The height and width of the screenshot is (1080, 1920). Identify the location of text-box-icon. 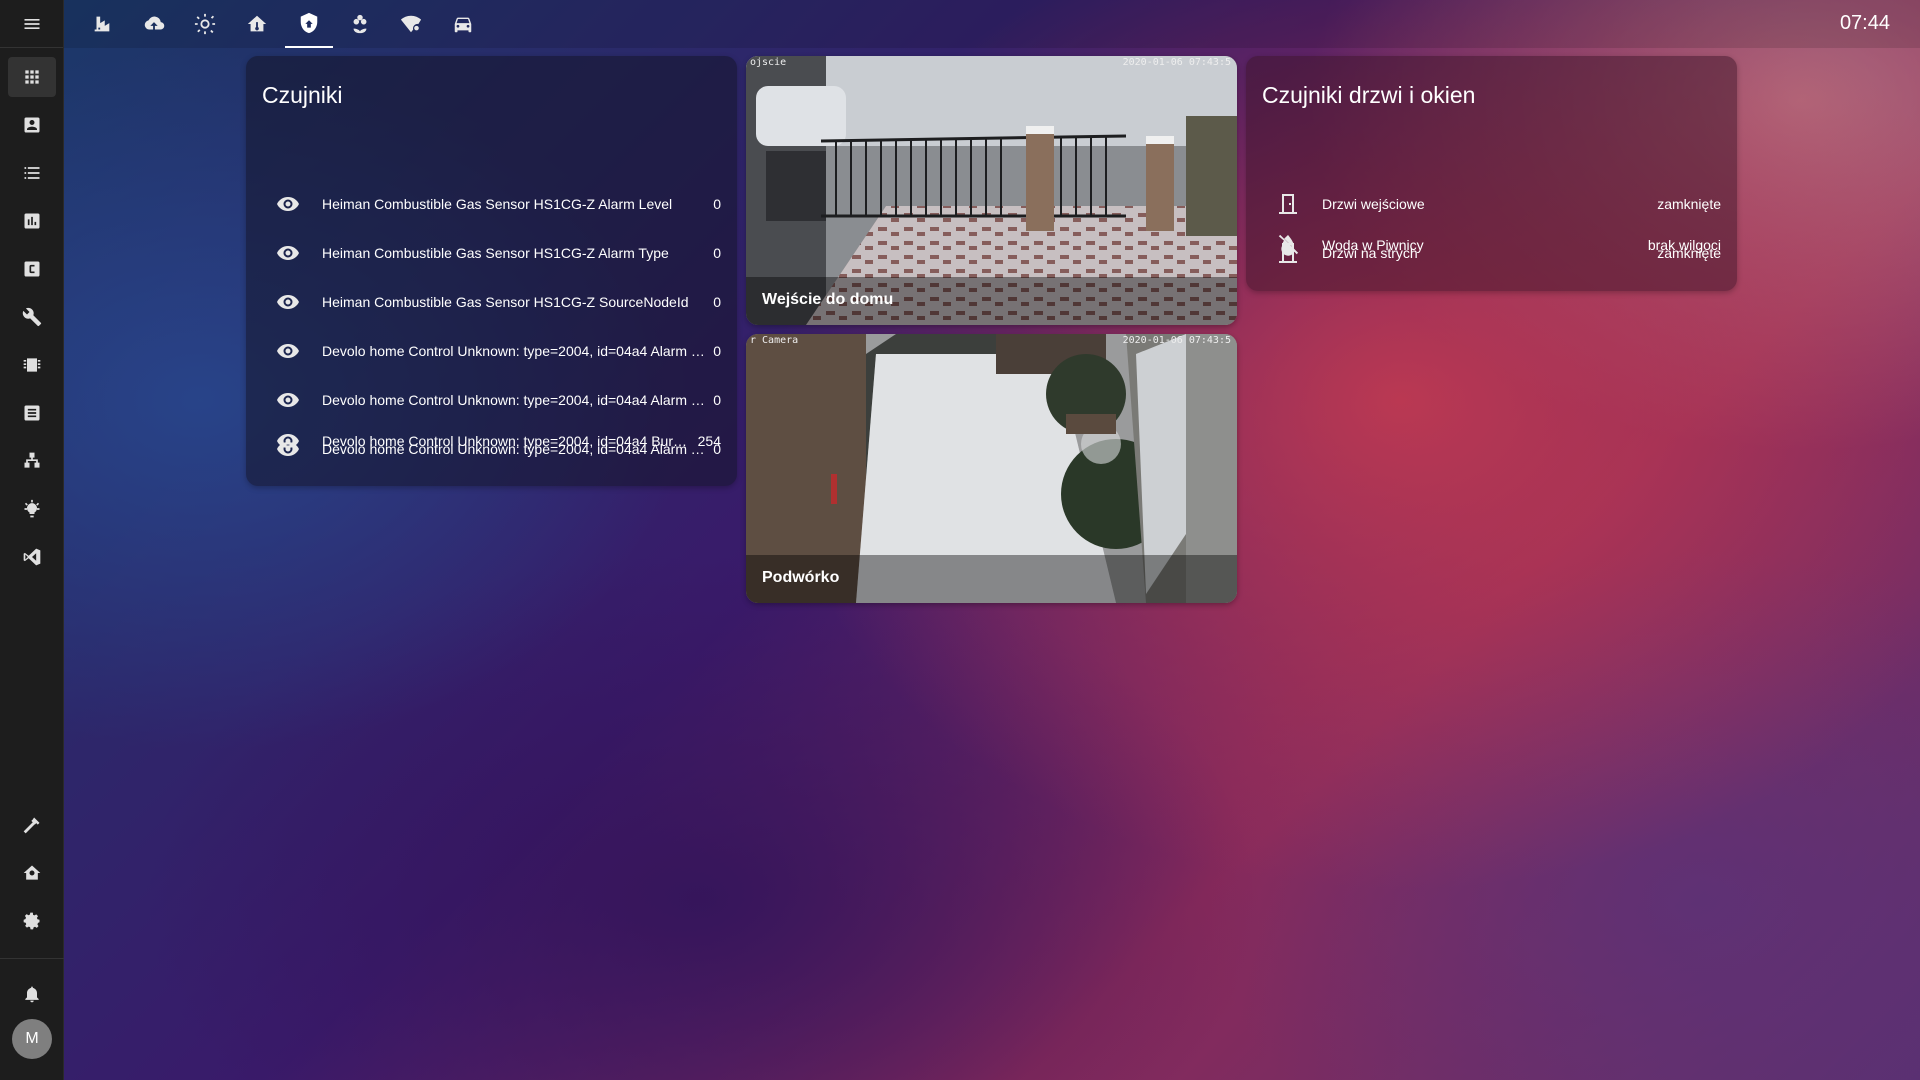
(32, 413).